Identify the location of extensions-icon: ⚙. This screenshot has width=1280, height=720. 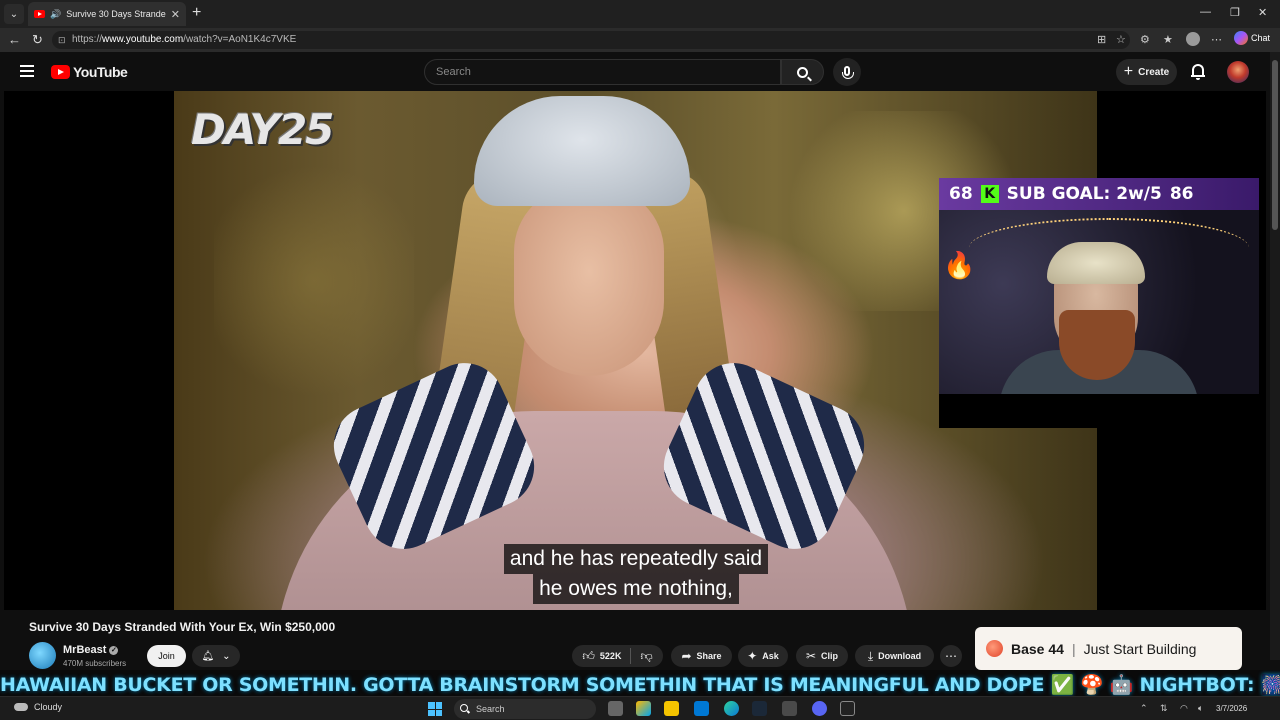
(1145, 39).